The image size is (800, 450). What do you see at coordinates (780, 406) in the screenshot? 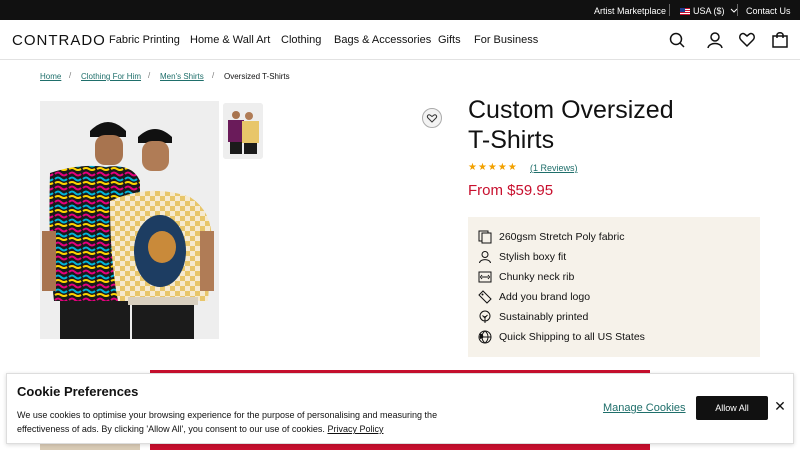
I see `close-icon: ✕` at bounding box center [780, 406].